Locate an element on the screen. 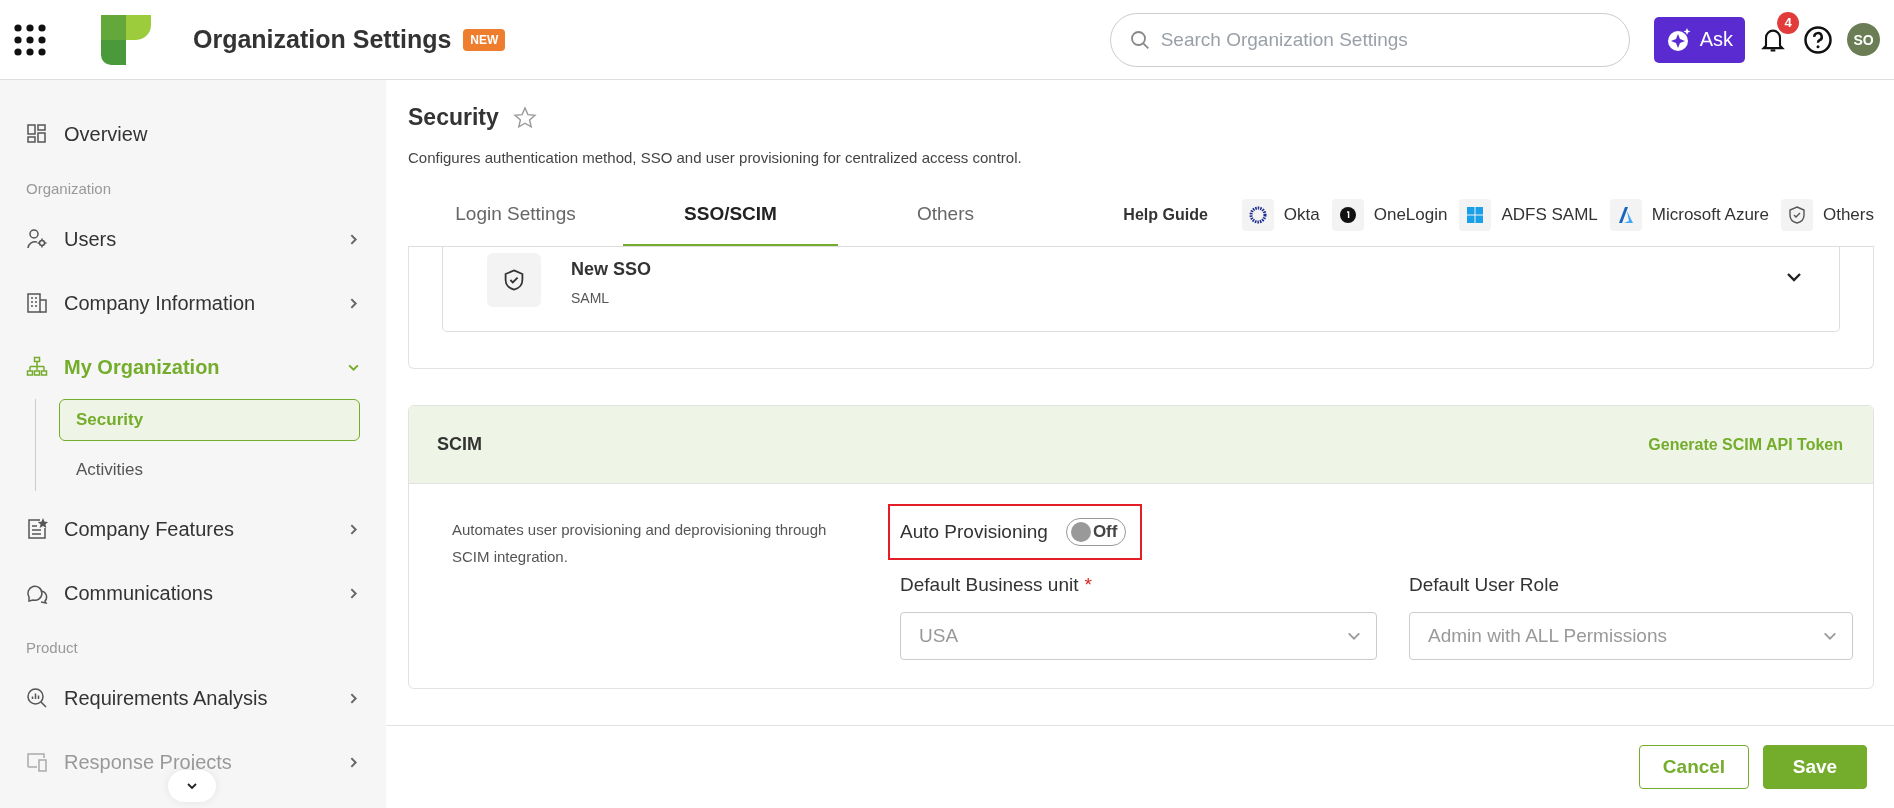 This screenshot has width=1894, height=808. search-icon is located at coordinates (1139, 39).